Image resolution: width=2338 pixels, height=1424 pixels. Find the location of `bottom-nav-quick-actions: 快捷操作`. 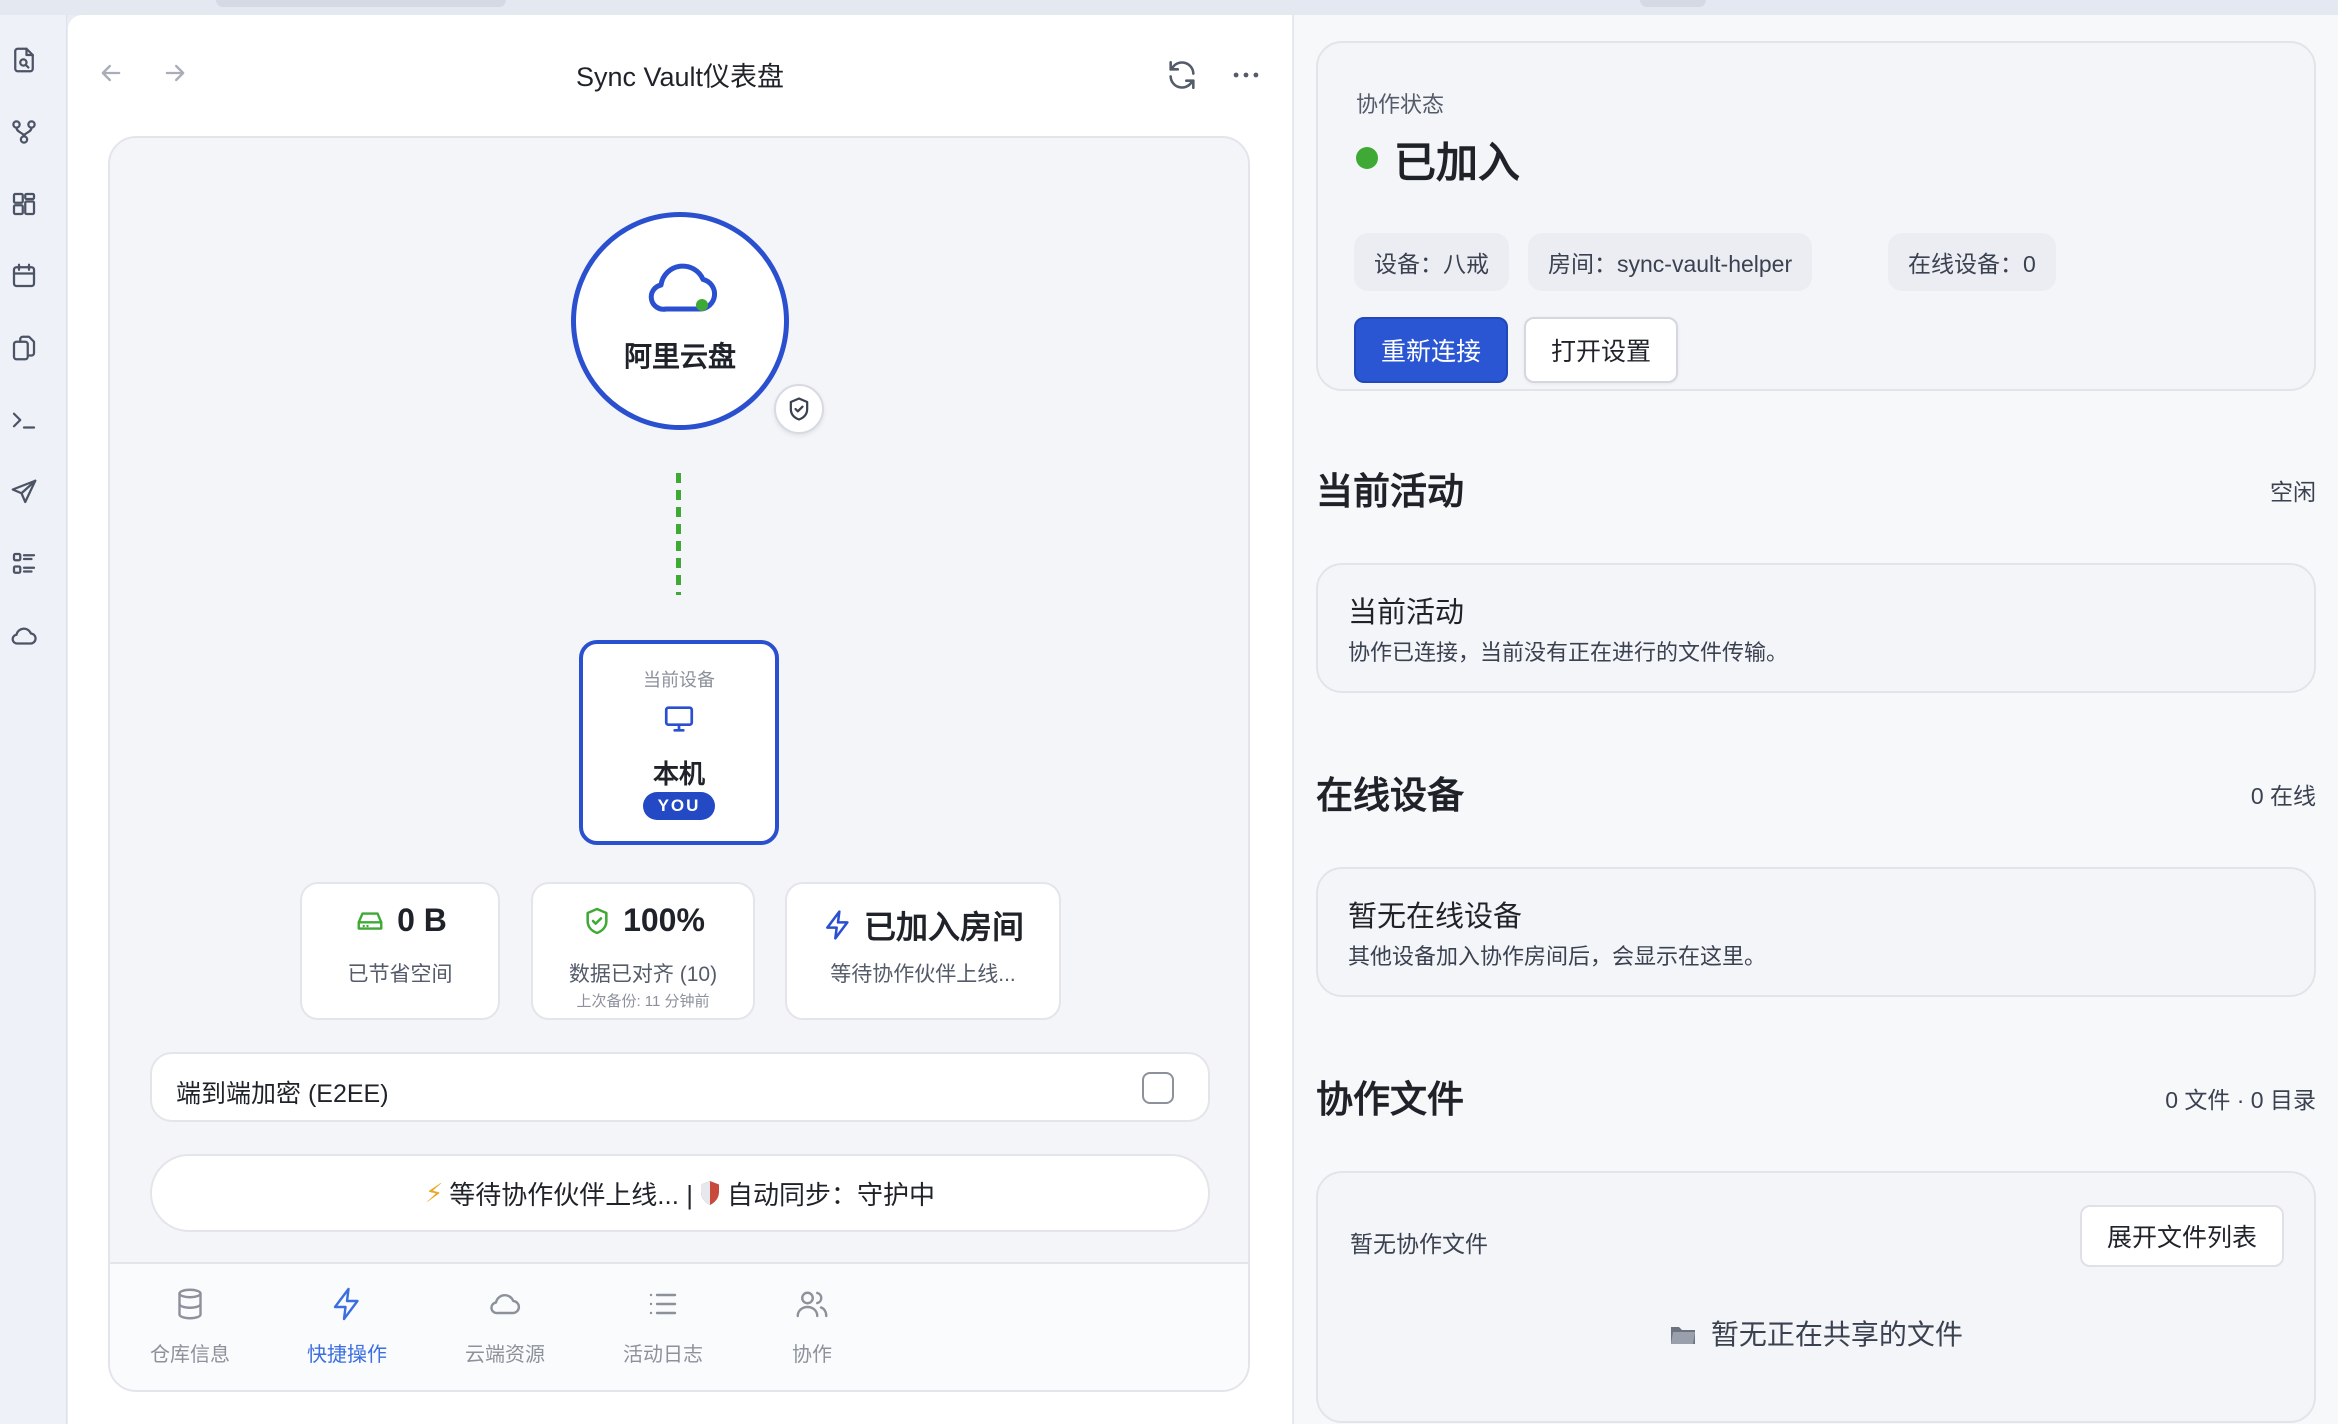

bottom-nav-quick-actions: 快捷操作 is located at coordinates (347, 1331).